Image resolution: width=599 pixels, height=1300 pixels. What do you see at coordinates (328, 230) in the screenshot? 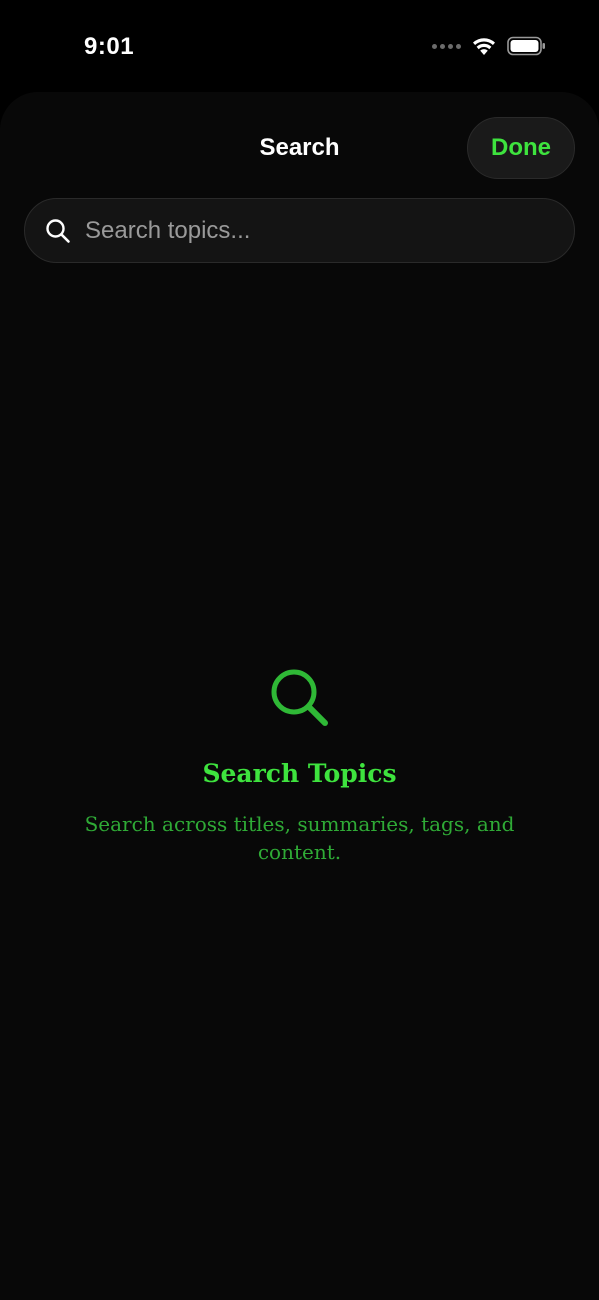
I see `search-input` at bounding box center [328, 230].